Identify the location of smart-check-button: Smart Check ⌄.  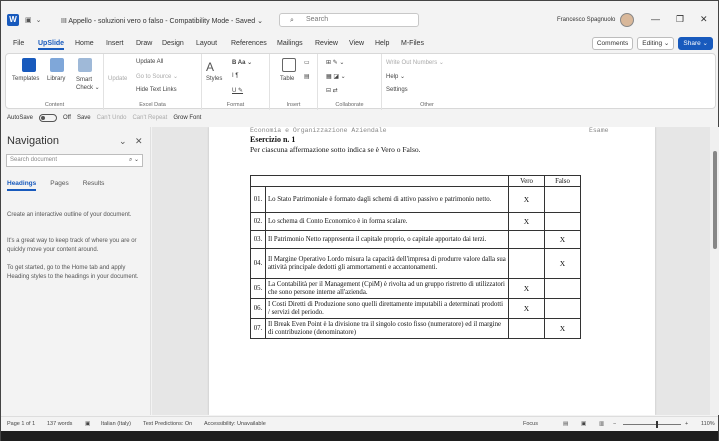
(89, 84).